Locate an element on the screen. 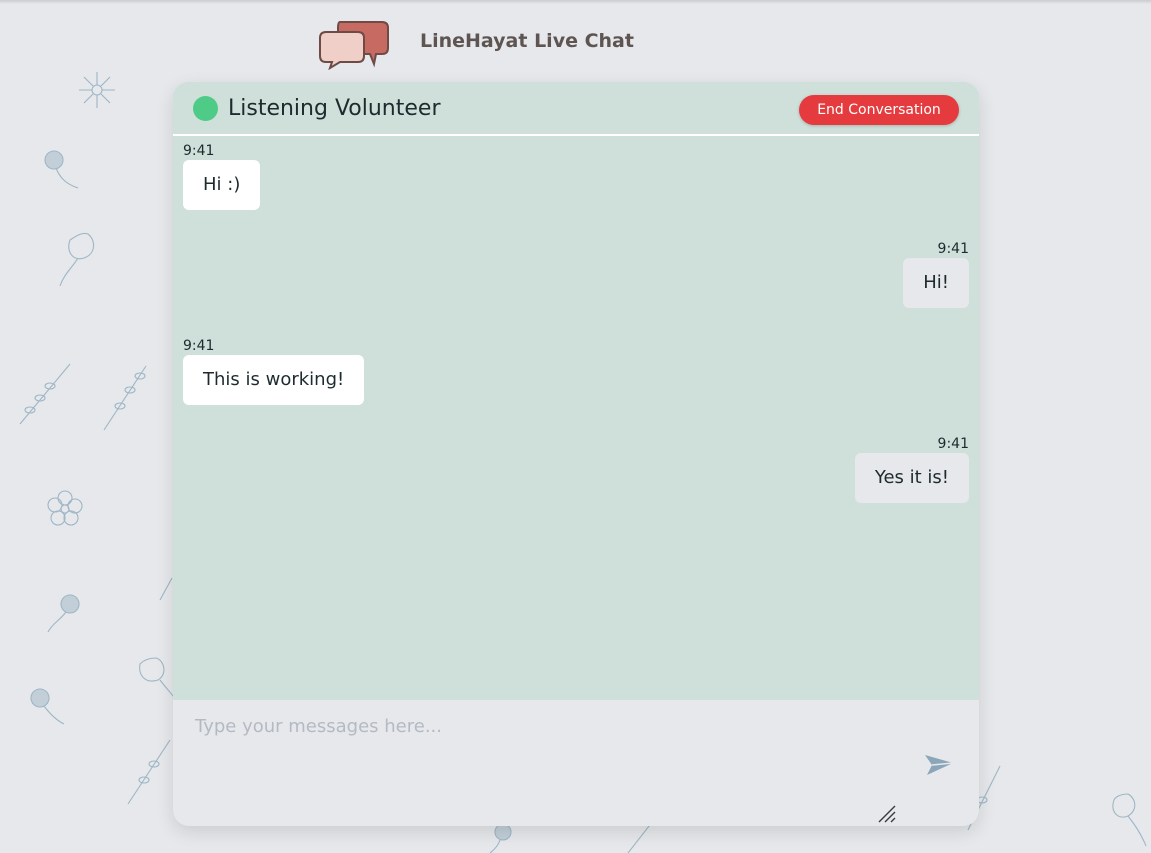 The image size is (1151, 853). online-status-indicator is located at coordinates (205, 108).